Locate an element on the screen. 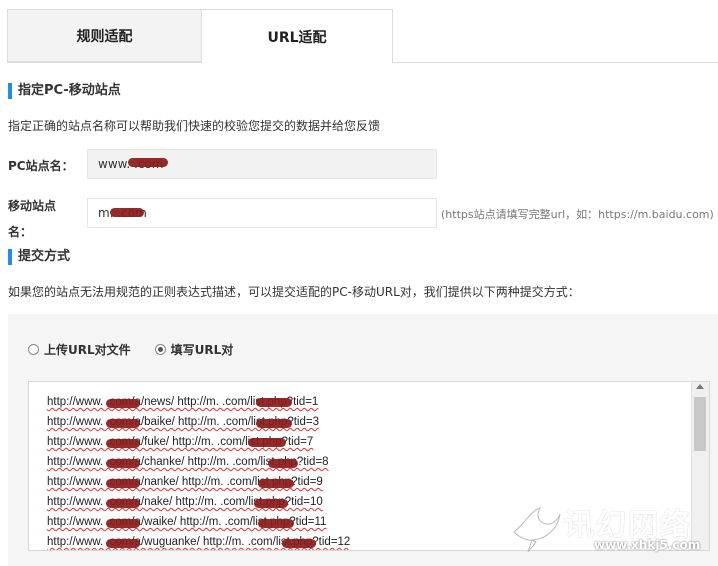 This screenshot has height=566, width=718. radio-fill-url-pairs: 填写URL对 is located at coordinates (194, 349).